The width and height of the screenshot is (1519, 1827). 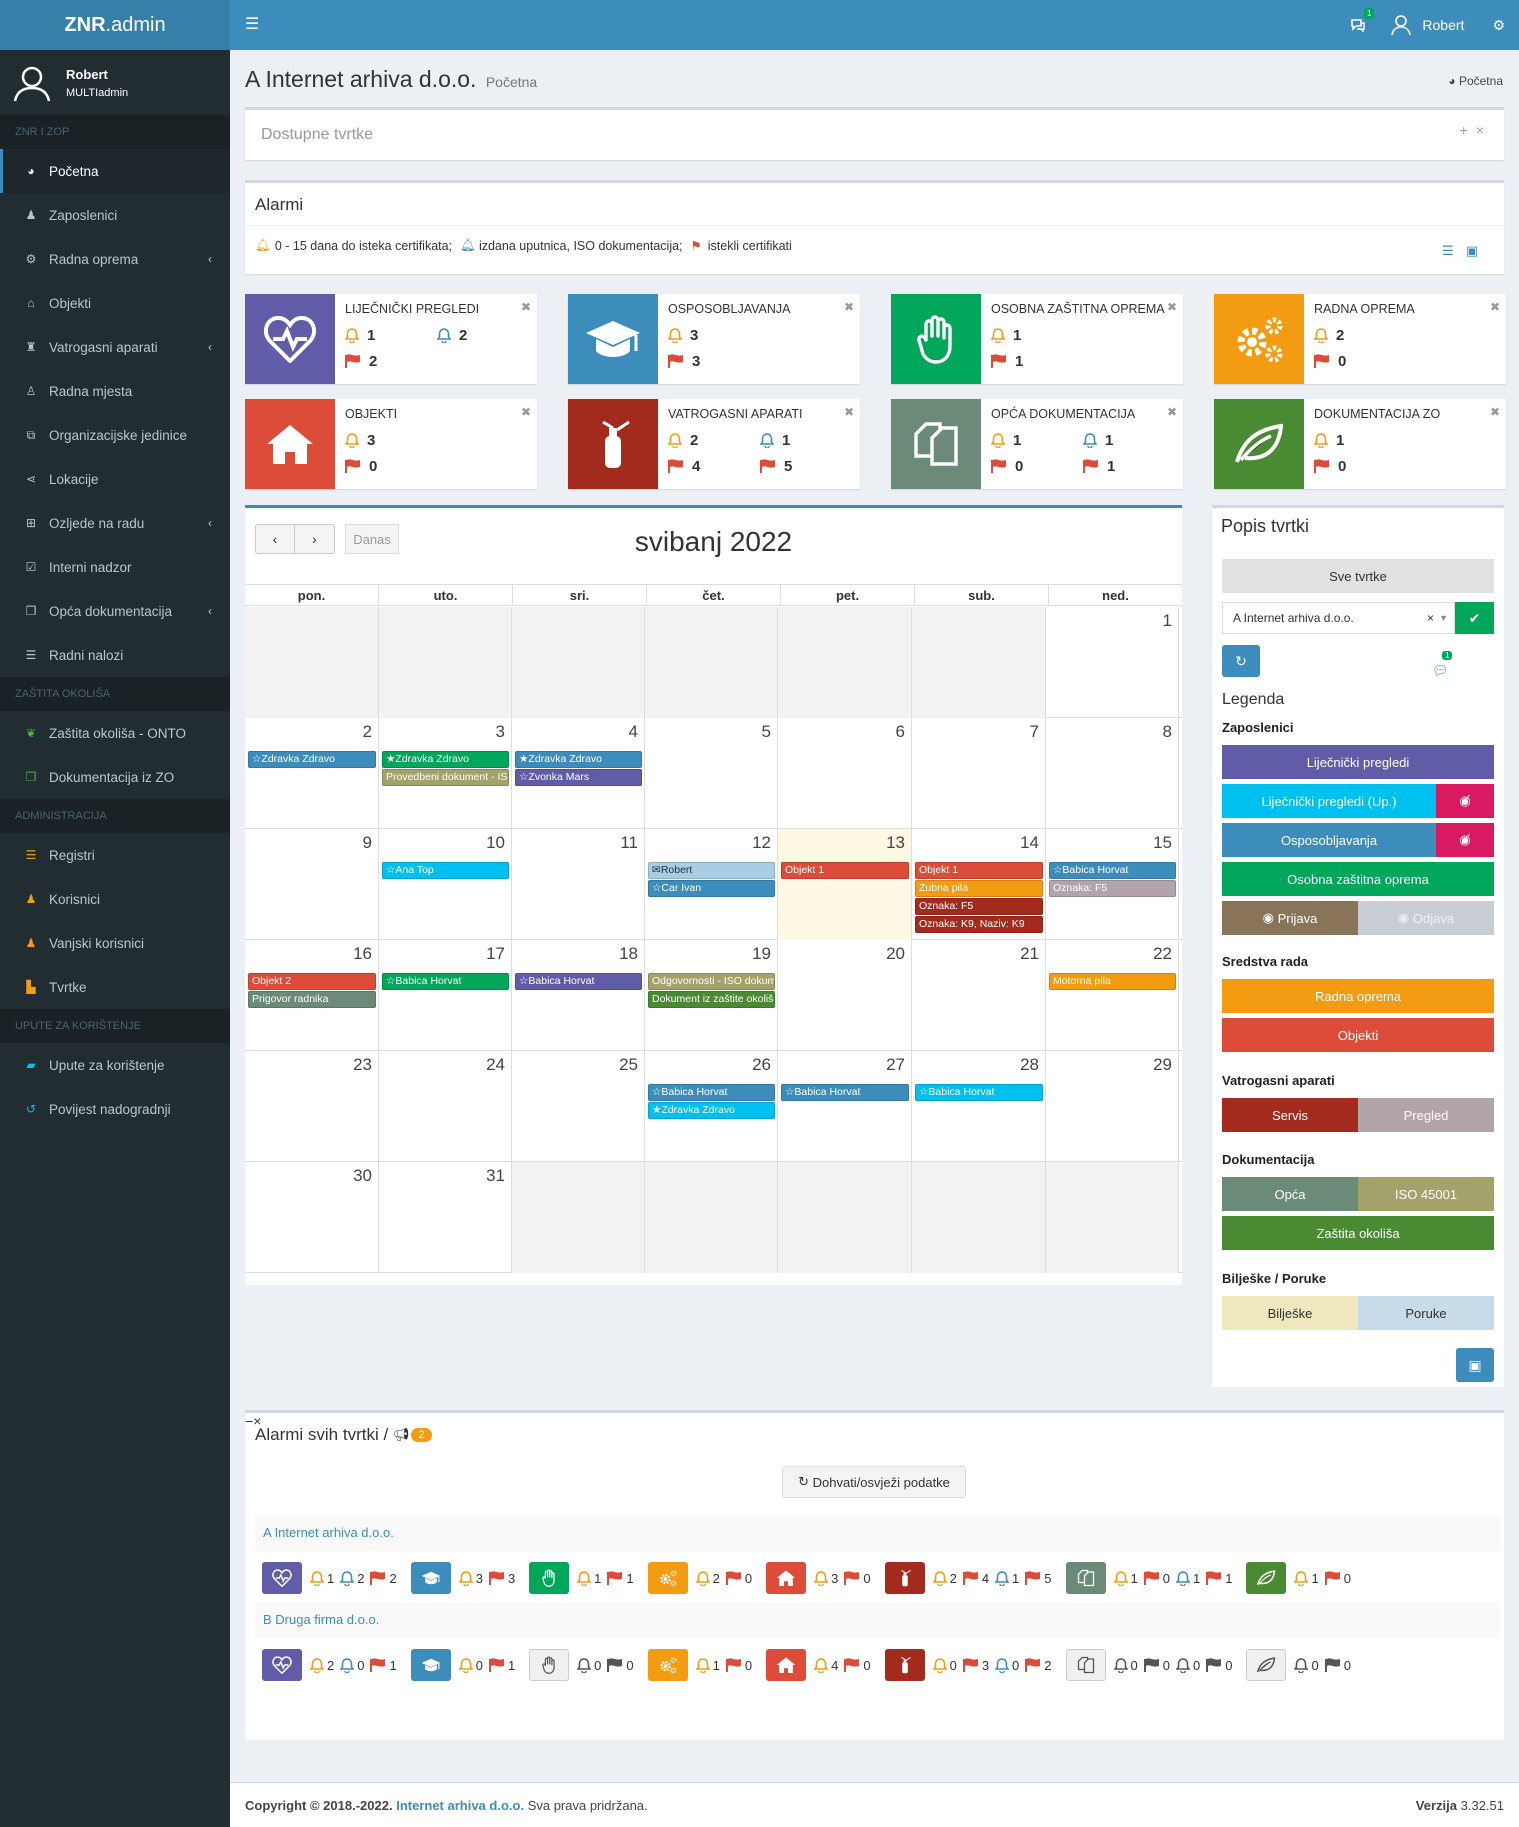 I want to click on messages-button: 1, so click(x=1358, y=20).